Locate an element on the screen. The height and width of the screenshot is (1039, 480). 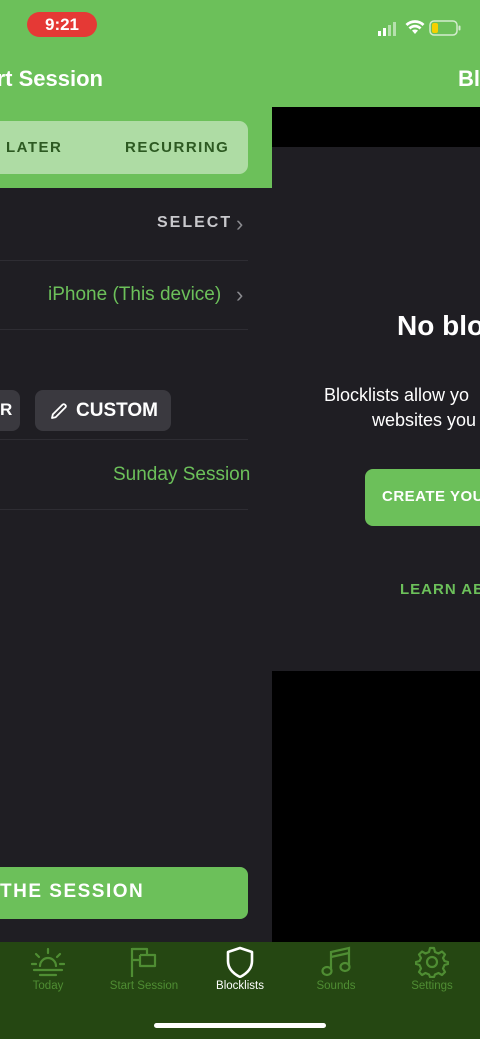
custom-duration-button: CUSTOM is located at coordinates (103, 410).